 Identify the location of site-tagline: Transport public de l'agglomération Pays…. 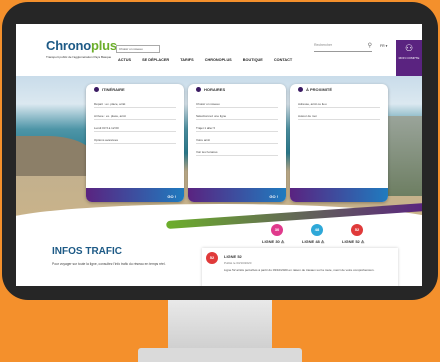
(79, 57).